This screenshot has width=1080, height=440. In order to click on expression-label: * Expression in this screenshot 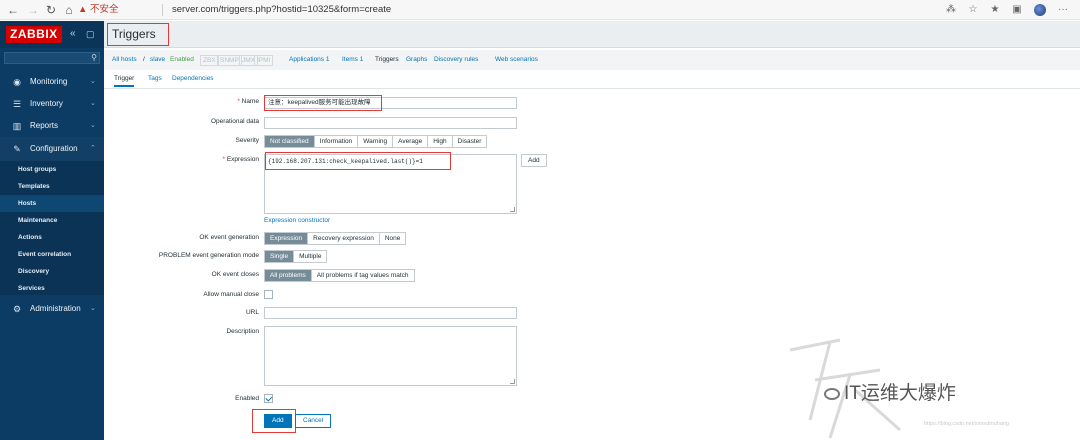, I will do `click(241, 159)`.